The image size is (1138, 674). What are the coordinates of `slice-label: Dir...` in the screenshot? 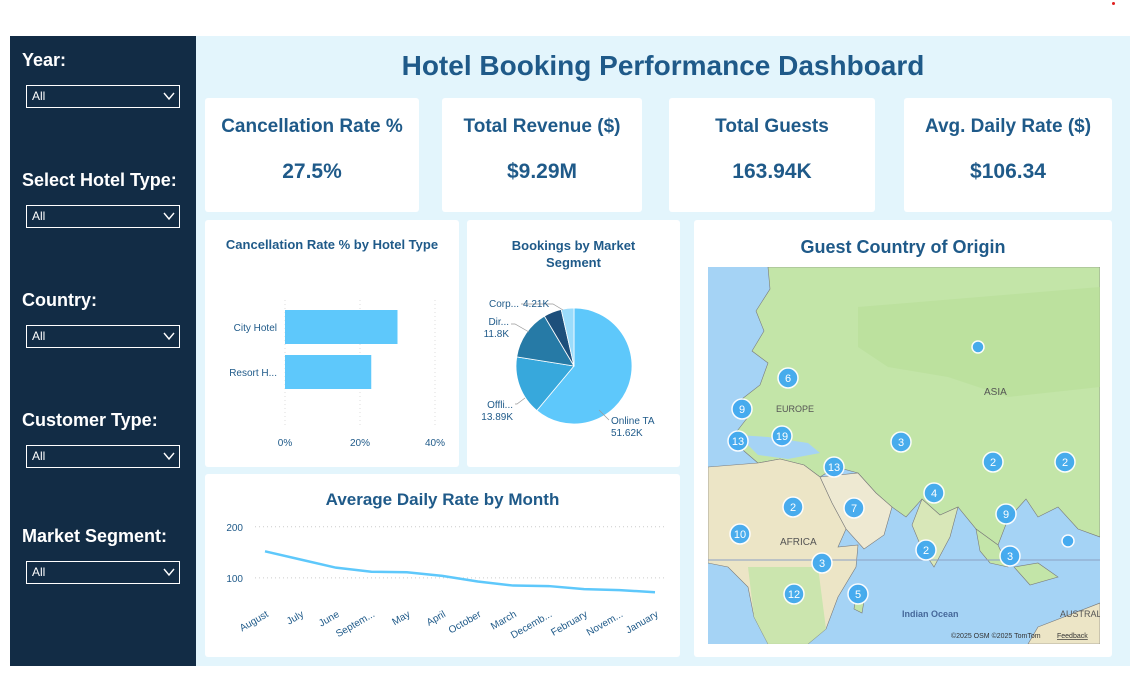 It's located at (498, 322).